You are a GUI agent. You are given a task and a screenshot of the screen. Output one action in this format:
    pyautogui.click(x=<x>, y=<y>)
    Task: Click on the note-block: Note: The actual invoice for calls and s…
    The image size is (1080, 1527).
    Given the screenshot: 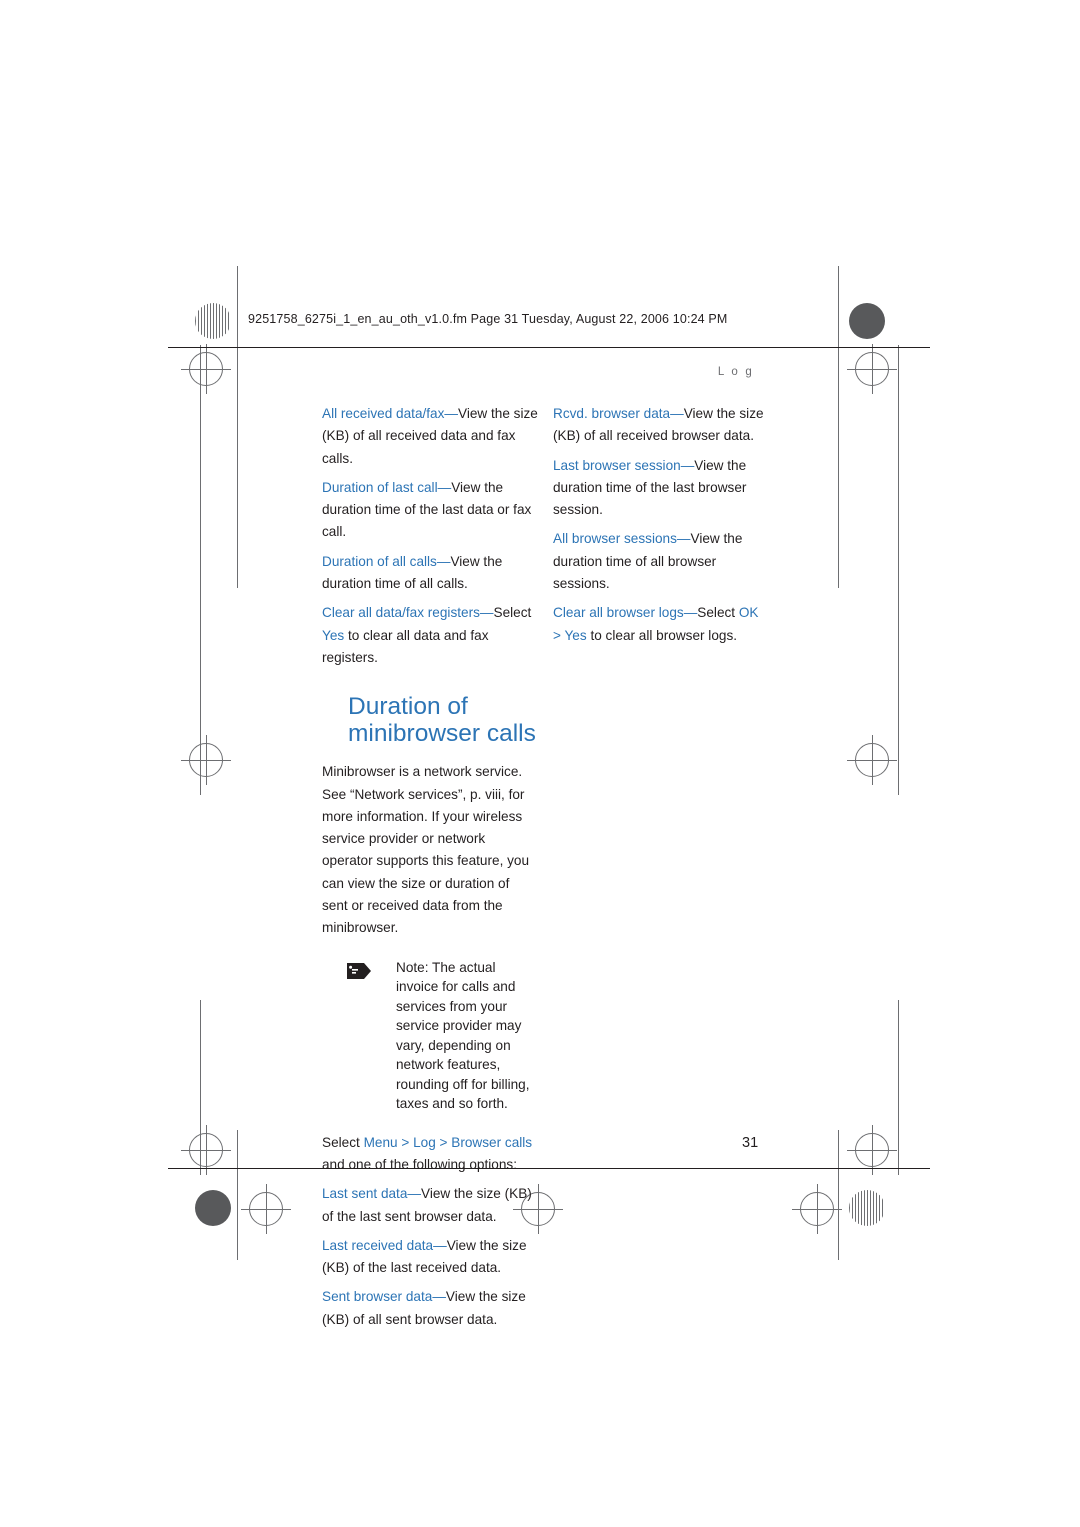 What is the action you would take?
    pyautogui.click(x=430, y=1036)
    